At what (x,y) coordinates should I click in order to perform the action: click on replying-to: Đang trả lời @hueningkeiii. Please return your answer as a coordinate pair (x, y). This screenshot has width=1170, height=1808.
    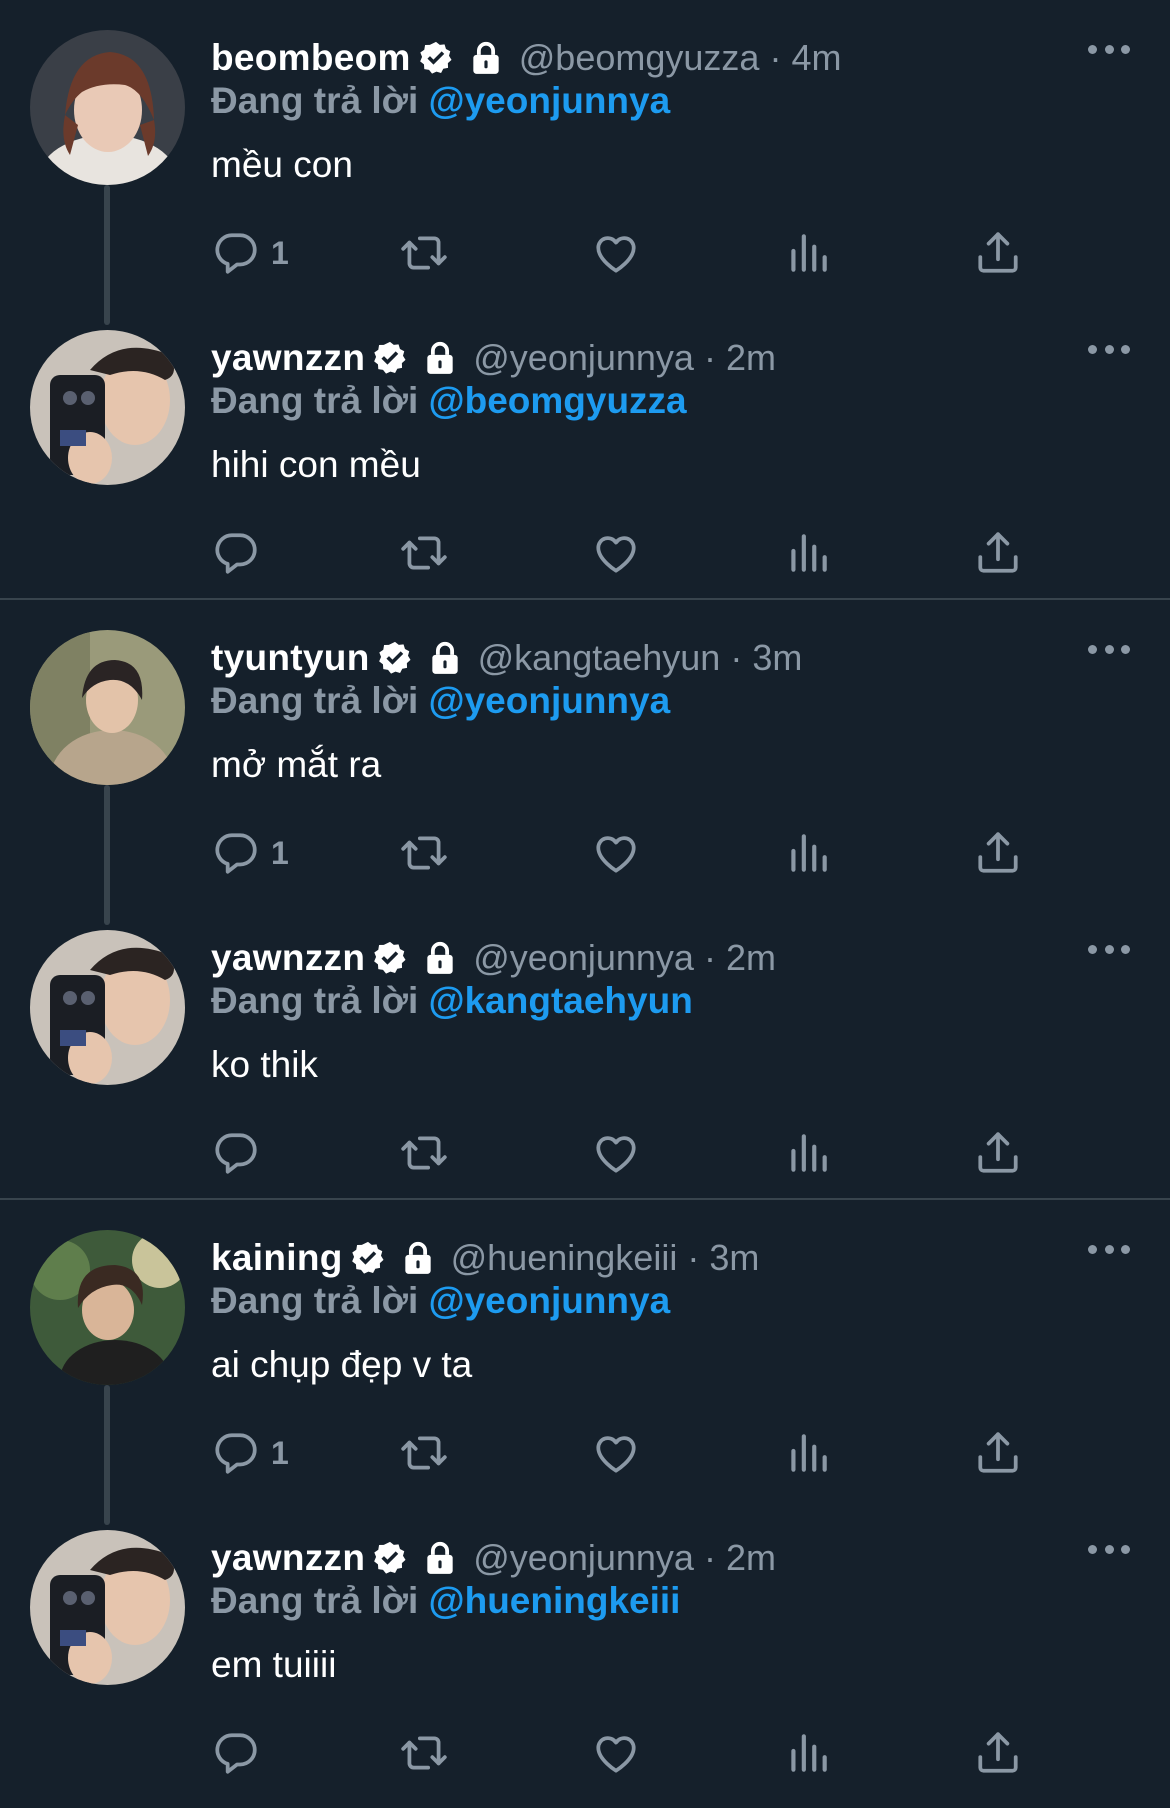
    Looking at the image, I should click on (445, 1601).